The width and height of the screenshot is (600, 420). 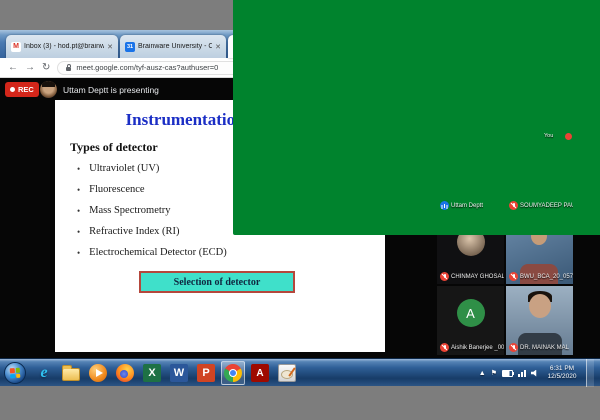 I want to click on folder-icon, so click(x=71, y=373).